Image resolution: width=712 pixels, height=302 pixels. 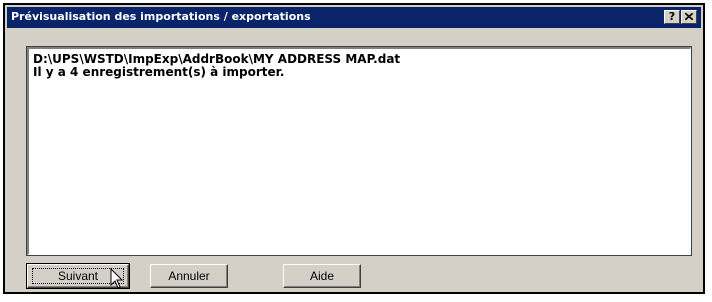 I want to click on help-button: Aide, so click(x=322, y=276).